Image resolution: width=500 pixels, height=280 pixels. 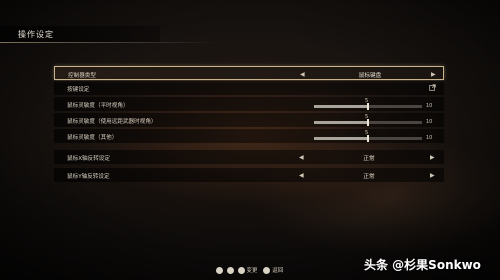 What do you see at coordinates (432, 87) in the screenshot?
I see `external-link-icon` at bounding box center [432, 87].